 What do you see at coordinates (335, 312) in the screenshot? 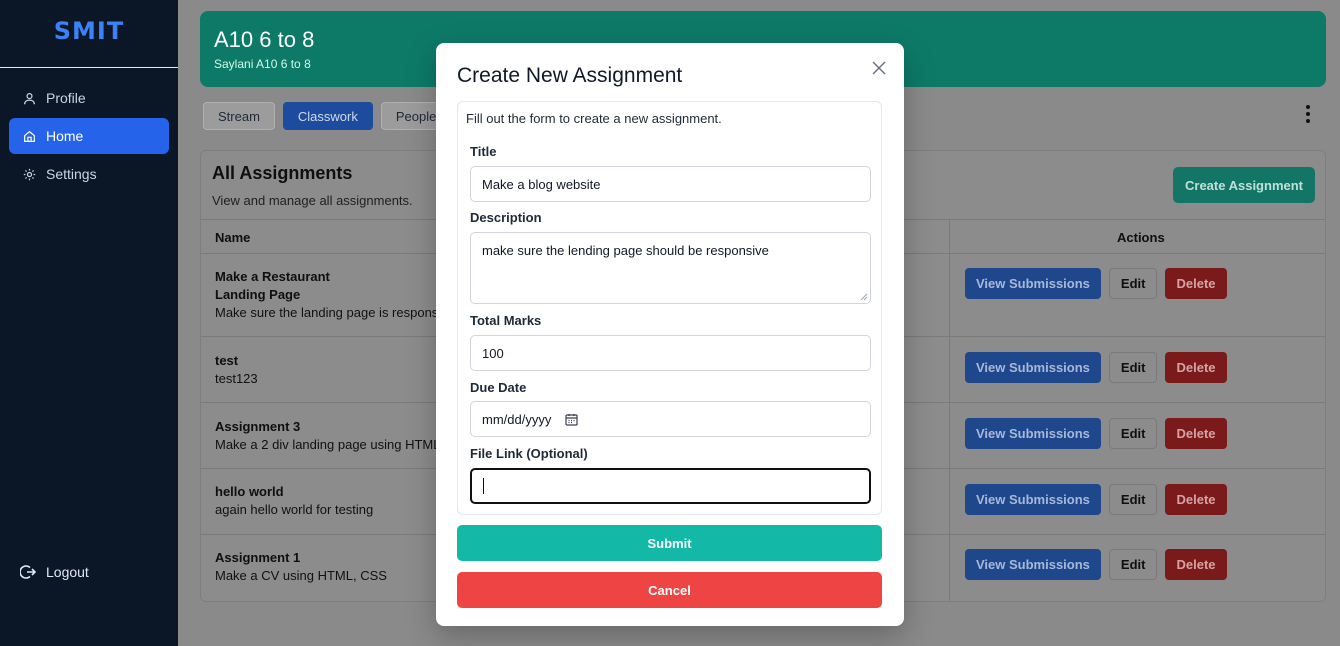
I see `assignment-description: Make sure the landing page is responsive` at bounding box center [335, 312].